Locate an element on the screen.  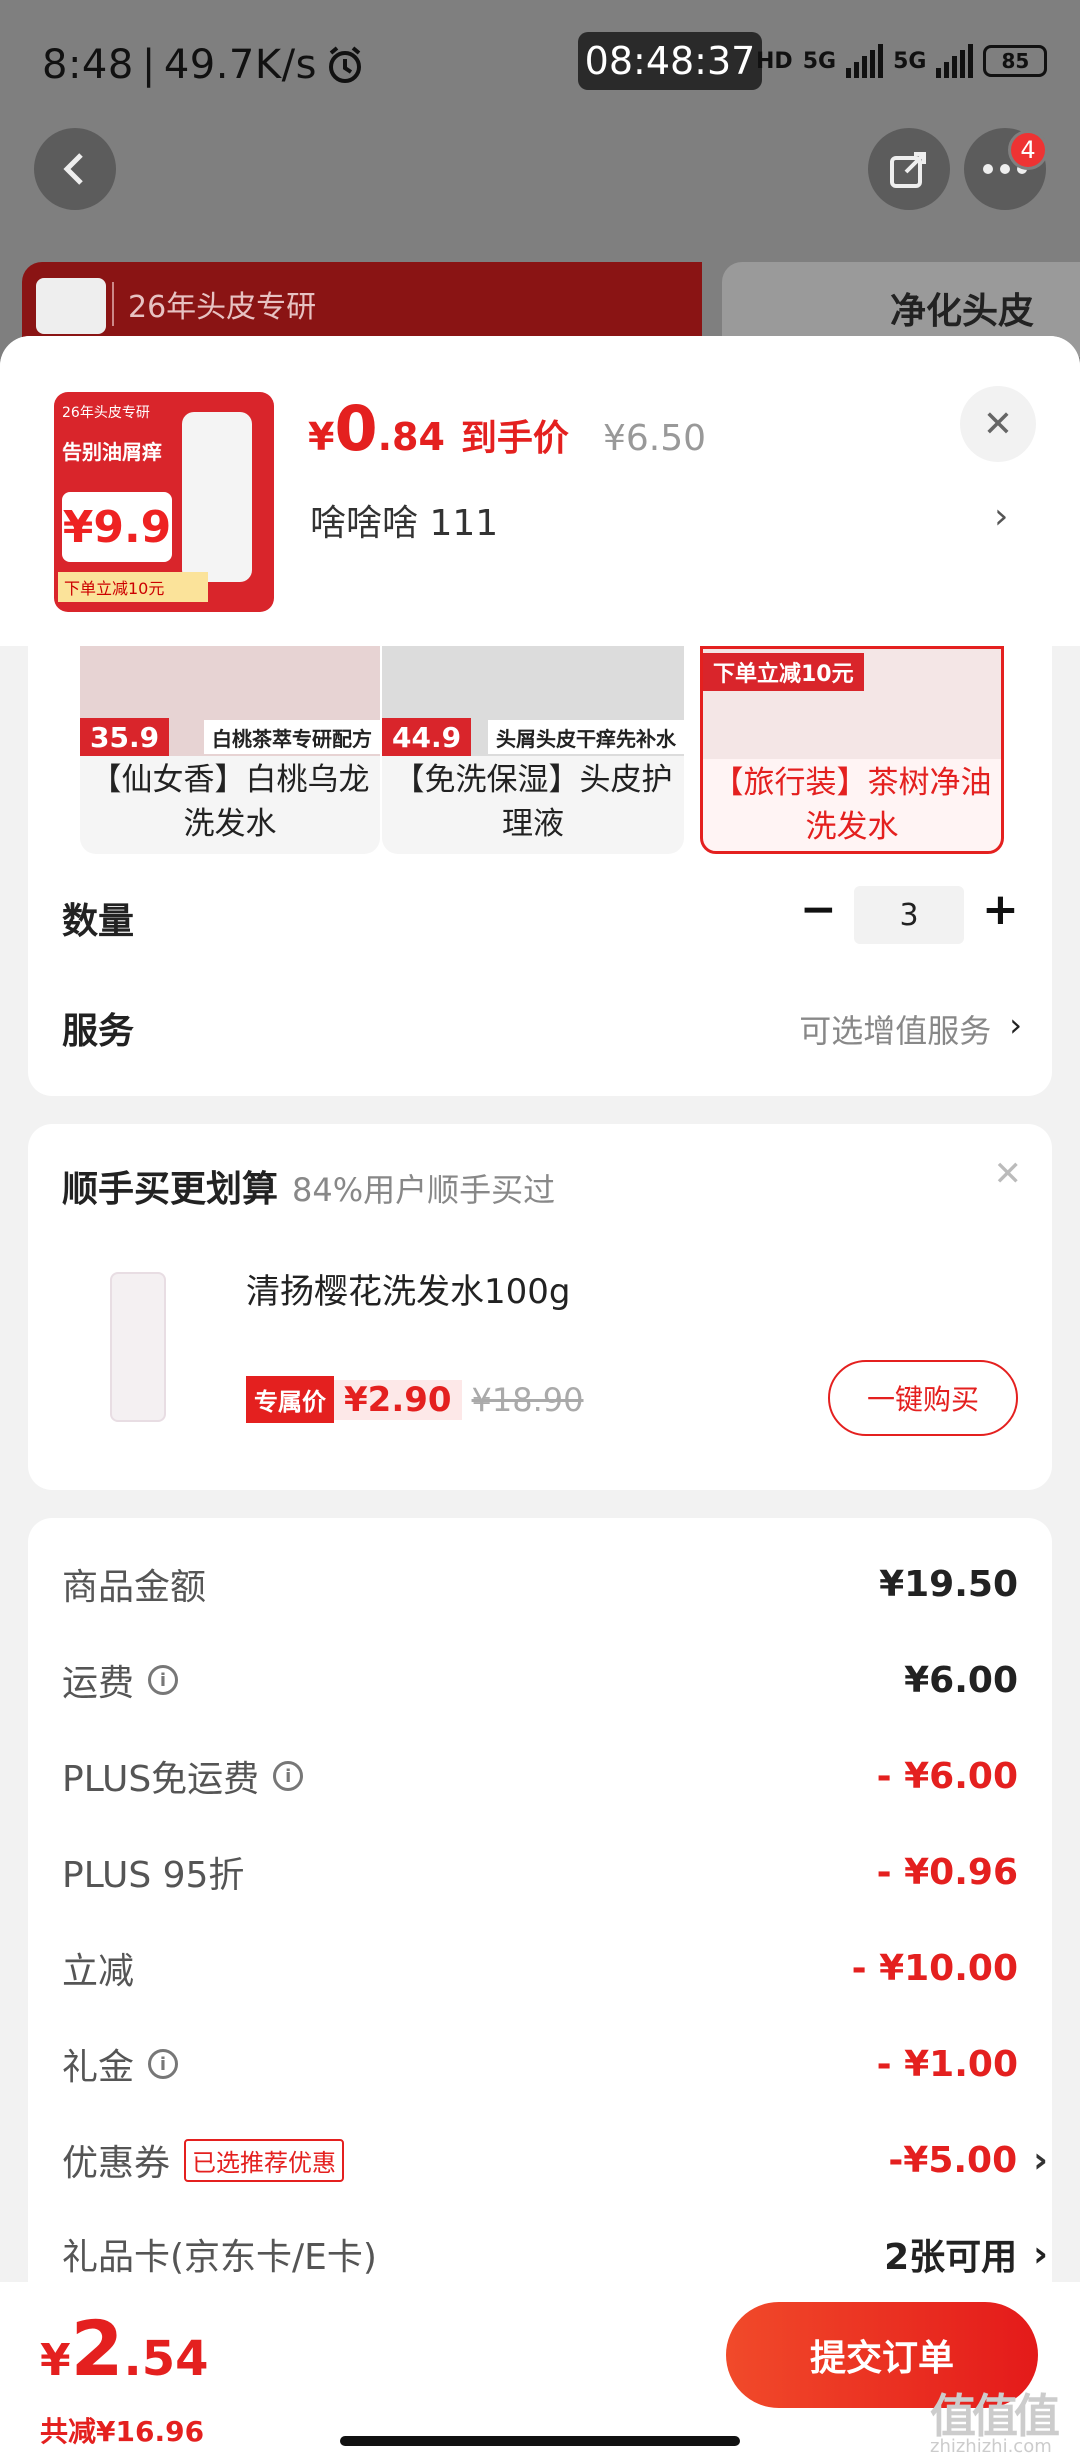
share-icon is located at coordinates (908, 170).